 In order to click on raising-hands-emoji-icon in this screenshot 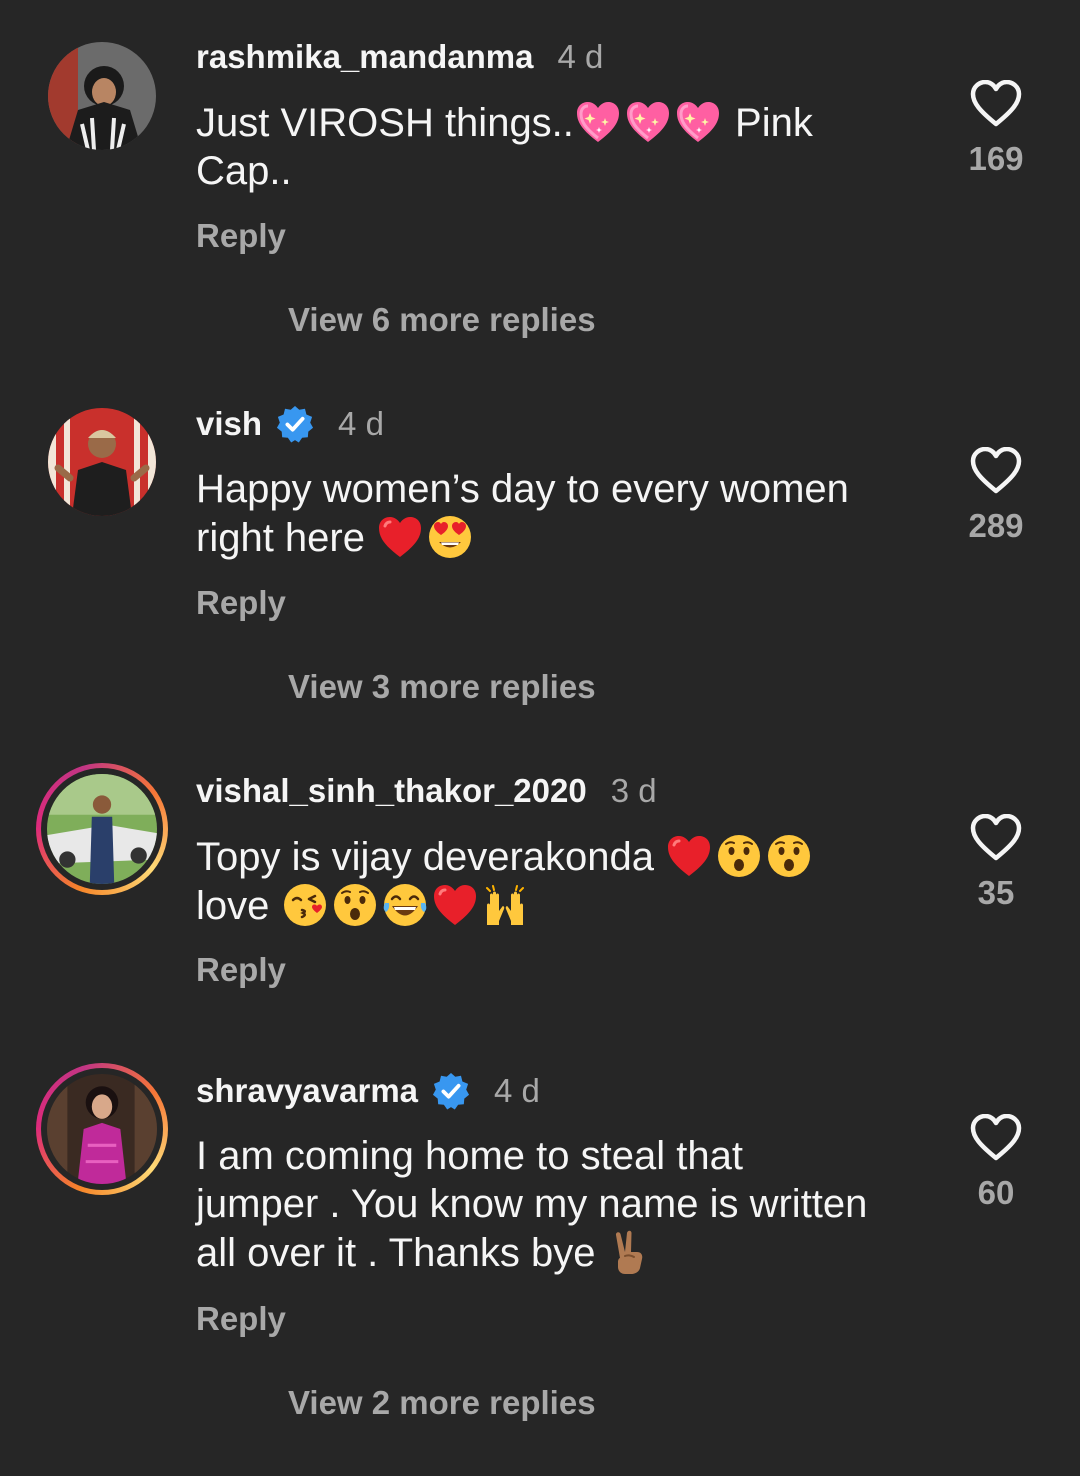, I will do `click(505, 905)`.